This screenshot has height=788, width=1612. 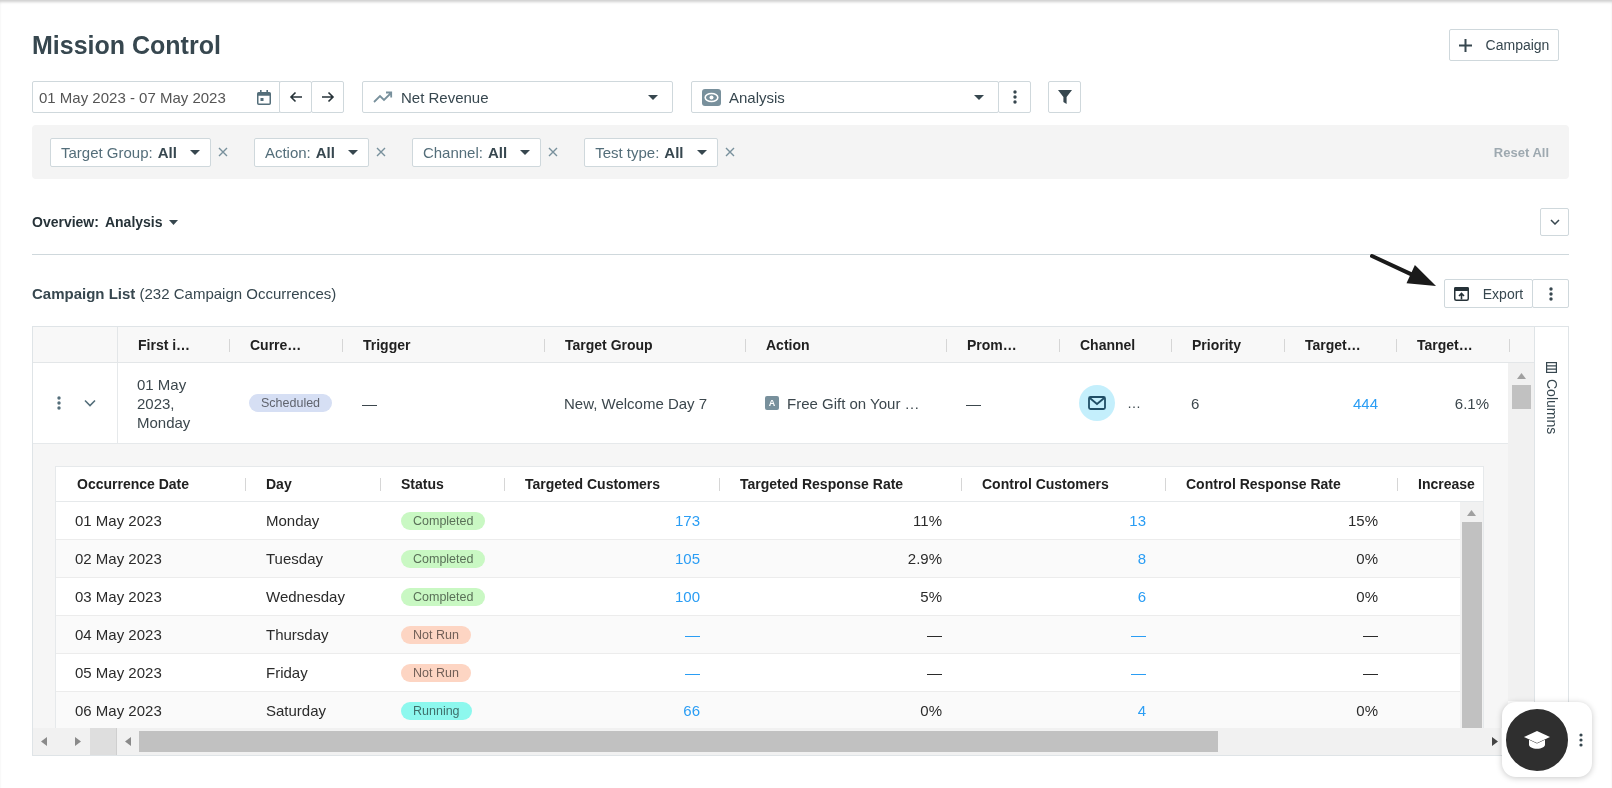 I want to click on table-cell-text: 5%, so click(x=931, y=597).